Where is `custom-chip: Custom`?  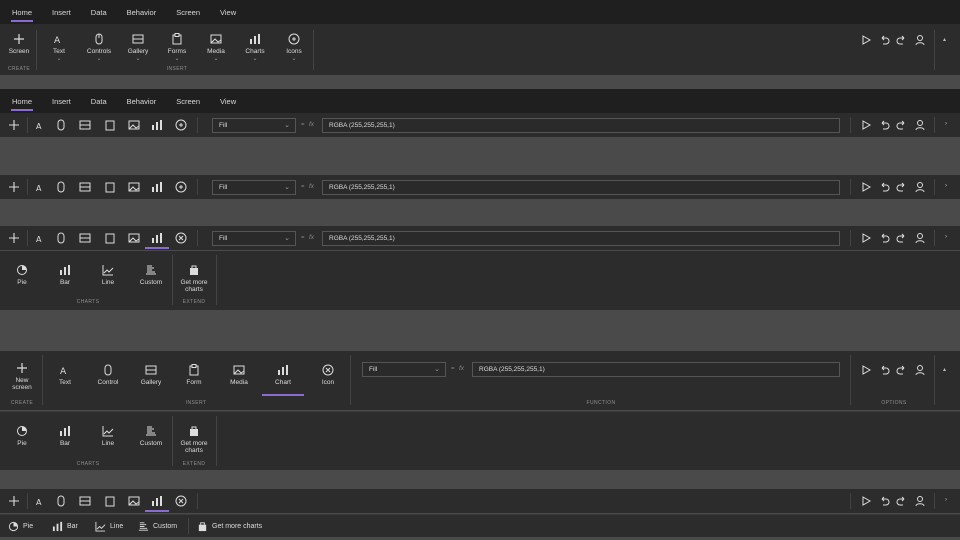
custom-chip: Custom is located at coordinates (157, 526).